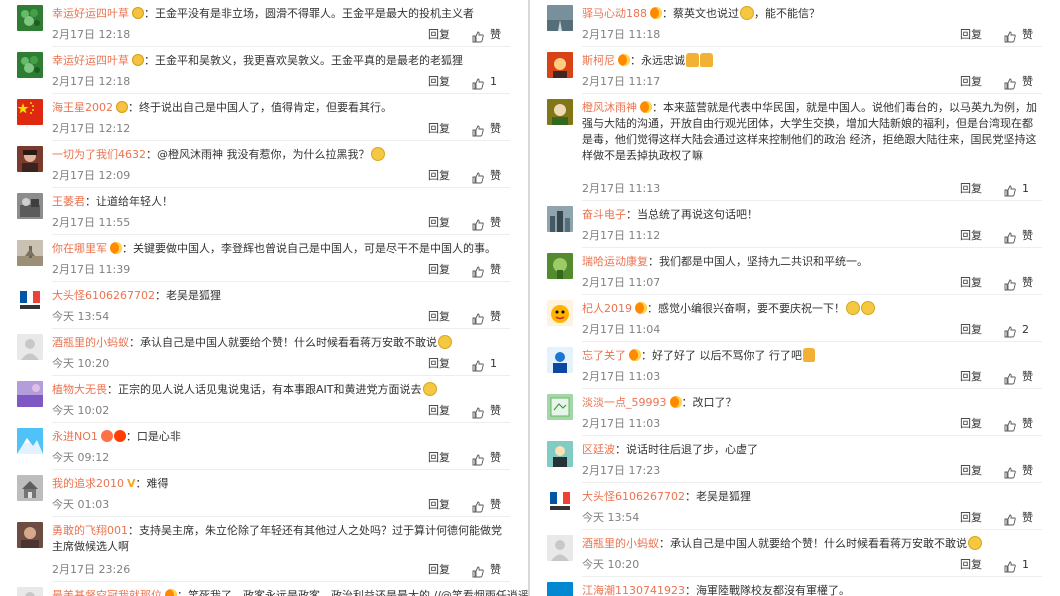  I want to click on username-link: 你在哪里军, so click(79, 248).